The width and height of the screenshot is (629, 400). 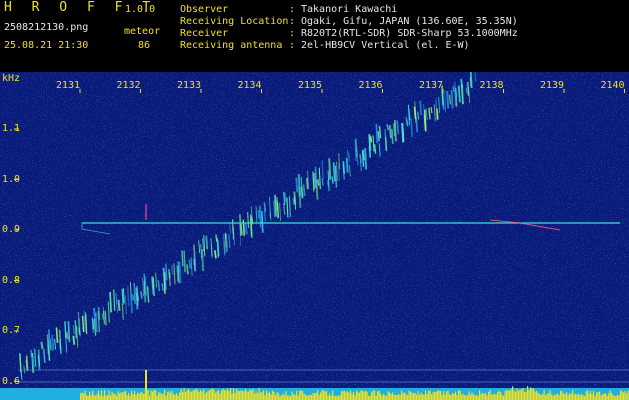 I want to click on location-label: Receiving Location, so click(x=234, y=21).